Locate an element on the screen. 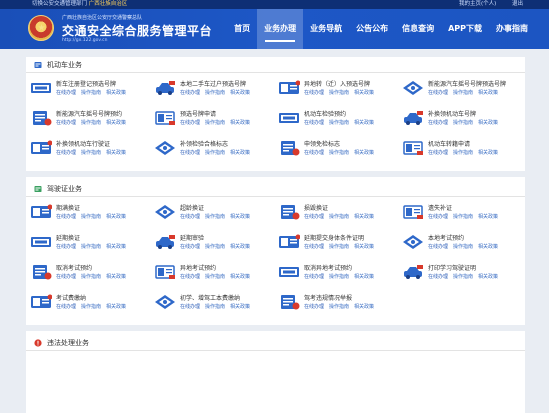 This screenshot has height=413, width=549. service-name: 超龄换证 is located at coordinates (192, 207).